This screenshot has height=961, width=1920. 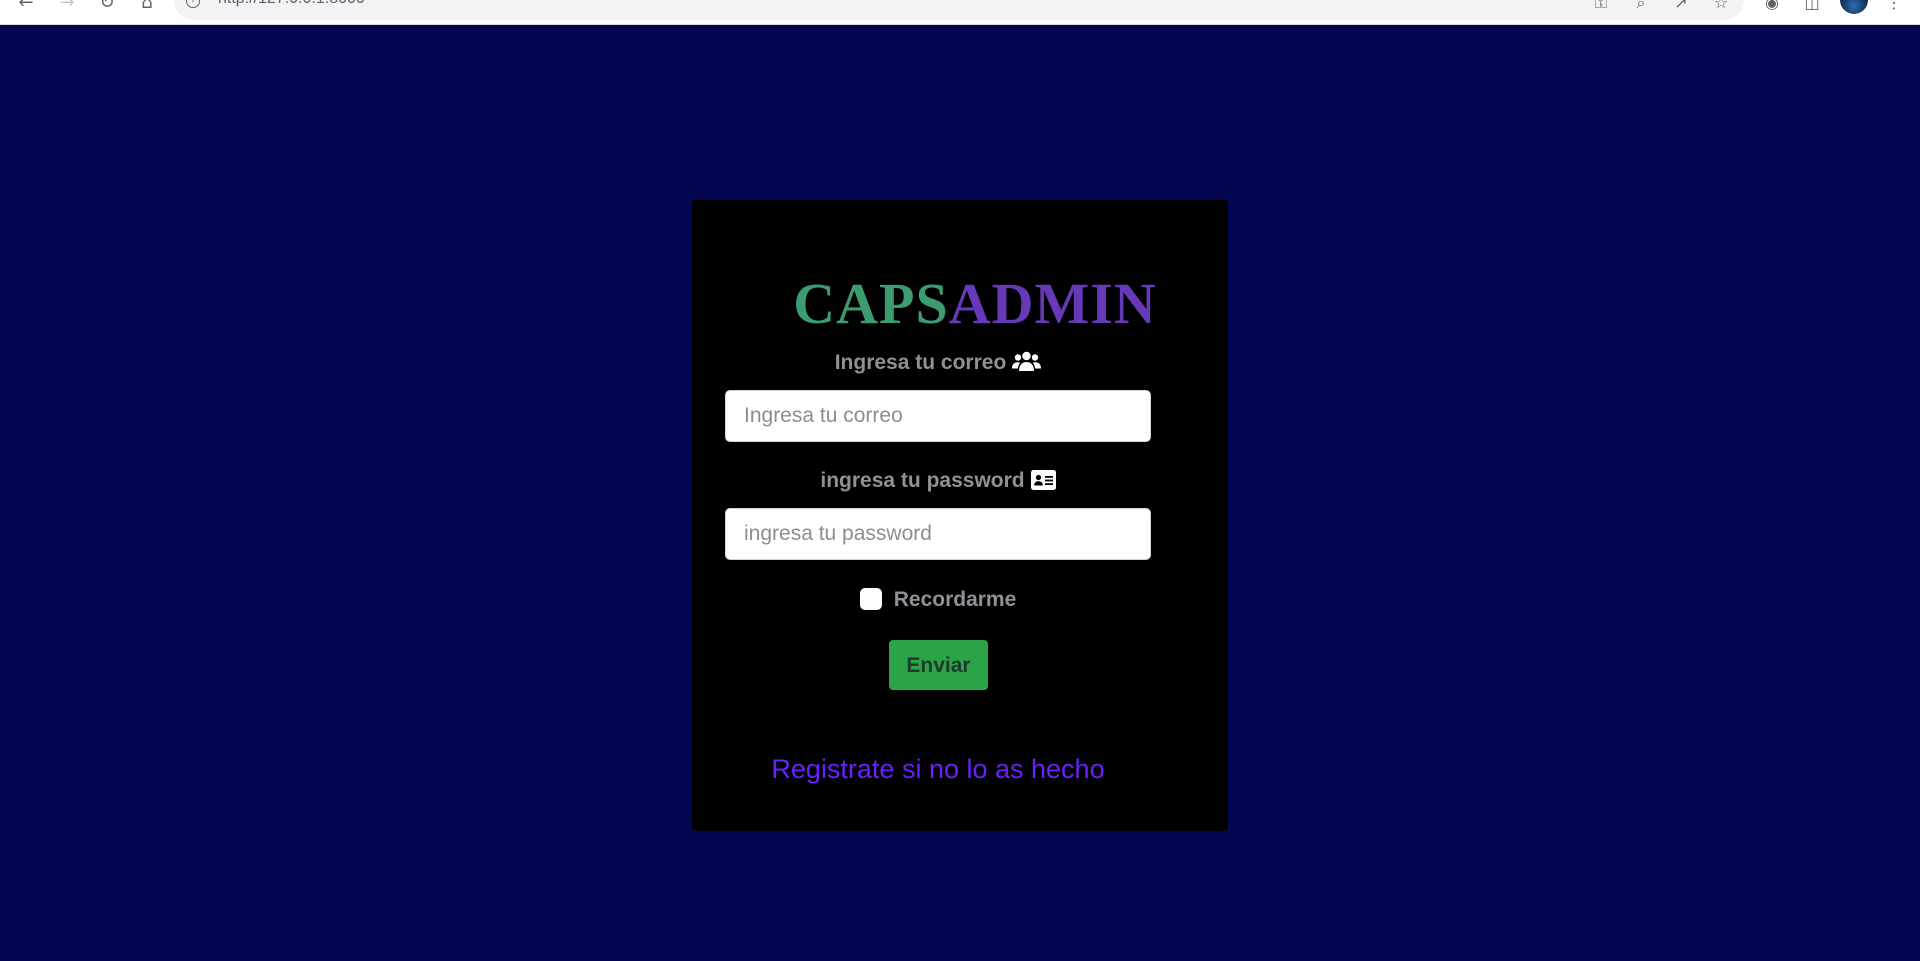 I want to click on zoom-icon: ⌕, so click(x=1641, y=7).